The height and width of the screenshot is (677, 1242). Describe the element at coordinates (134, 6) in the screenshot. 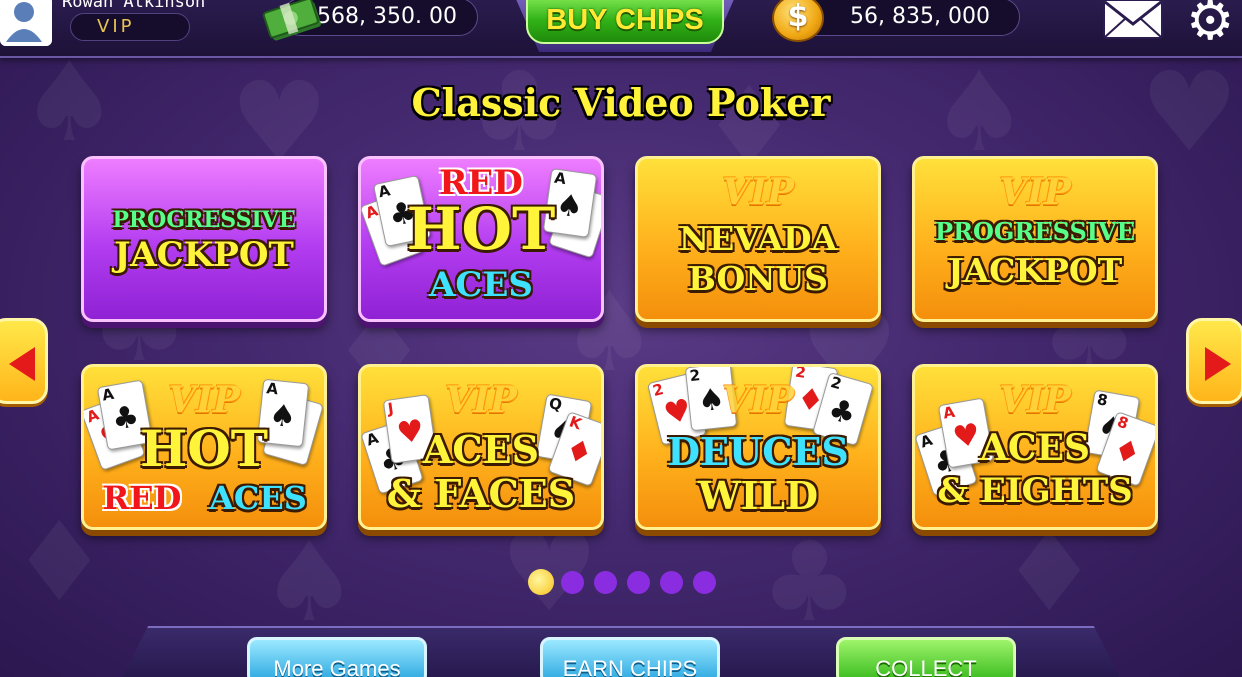

I see `username: Rowan Atkinson` at that location.